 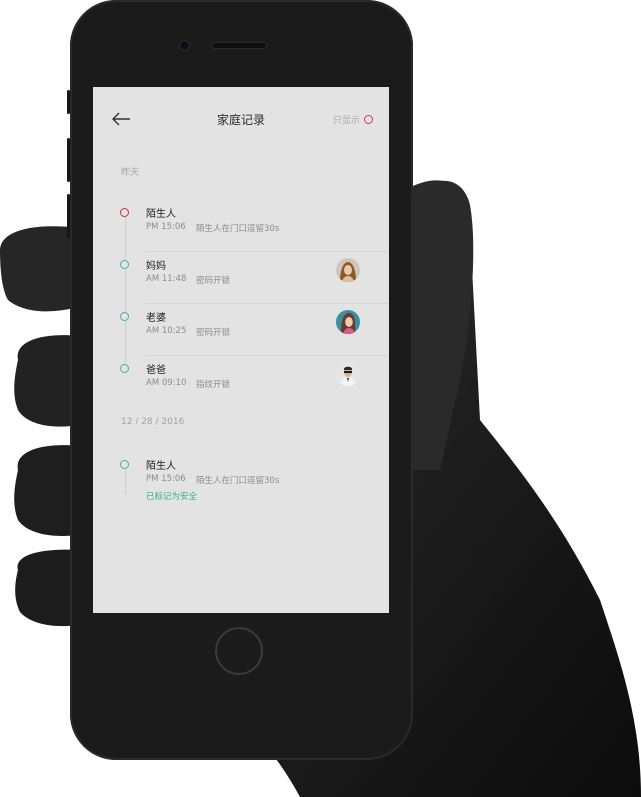 What do you see at coordinates (172, 497) in the screenshot?
I see `safe-mark-label: 已标记为安全` at bounding box center [172, 497].